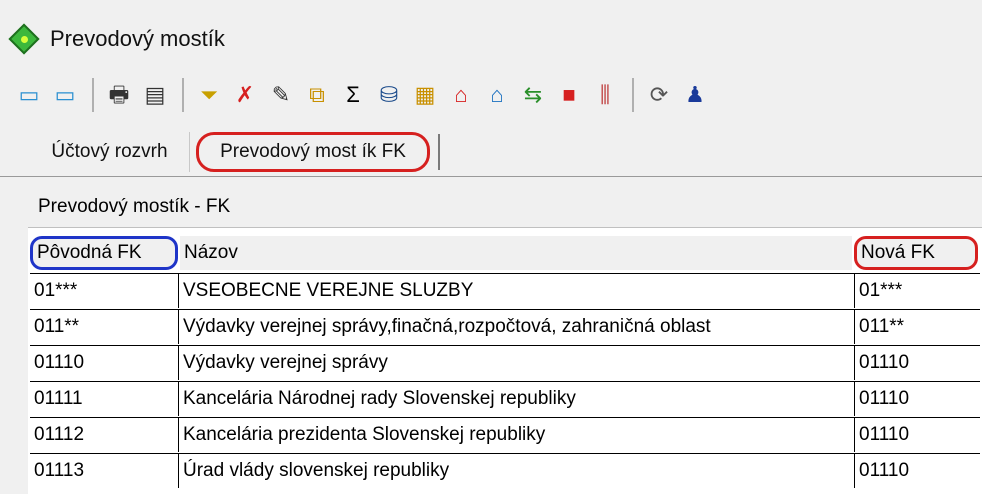 This screenshot has width=982, height=494. Describe the element at coordinates (209, 95) in the screenshot. I see `filter-icon: ⏷` at that location.